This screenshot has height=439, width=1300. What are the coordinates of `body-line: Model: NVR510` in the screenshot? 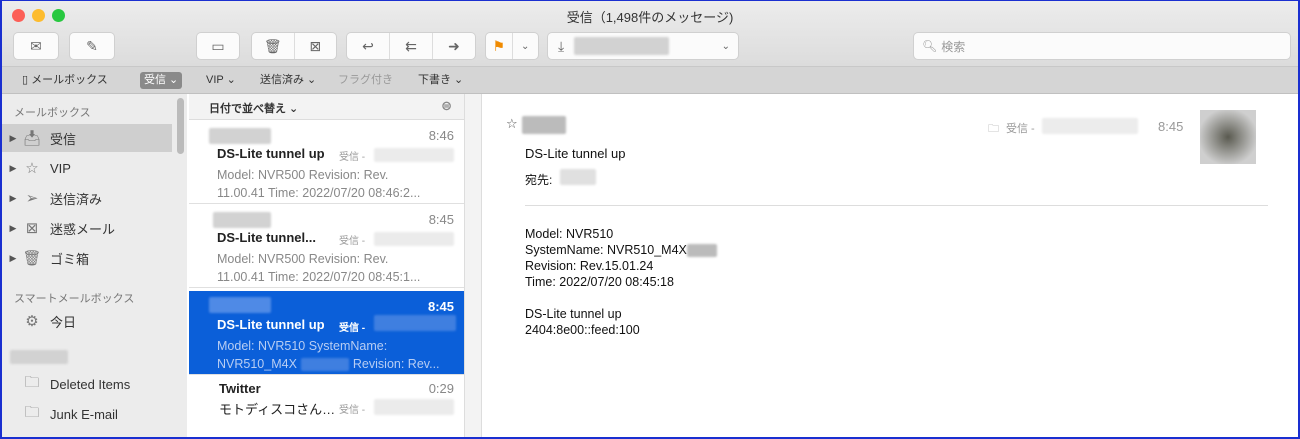 It's located at (569, 234).